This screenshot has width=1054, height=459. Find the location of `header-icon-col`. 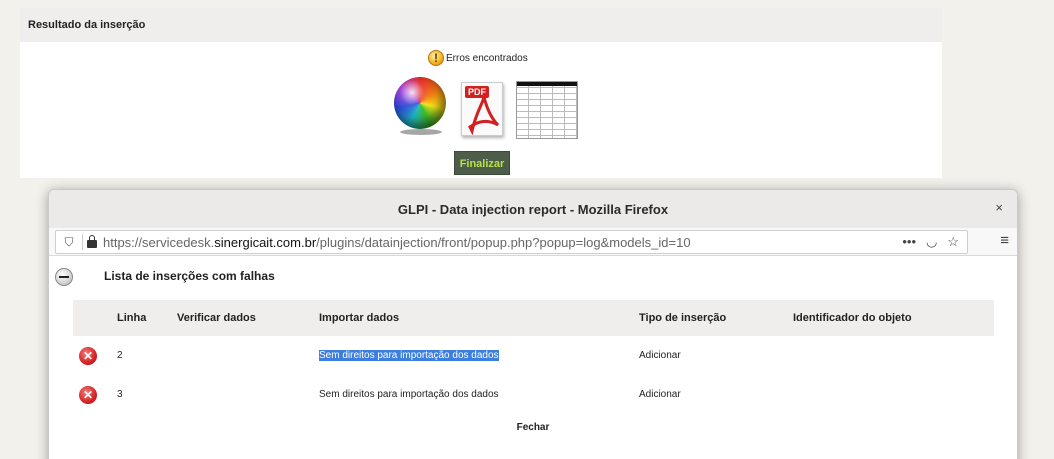

header-icon-col is located at coordinates (95, 318).